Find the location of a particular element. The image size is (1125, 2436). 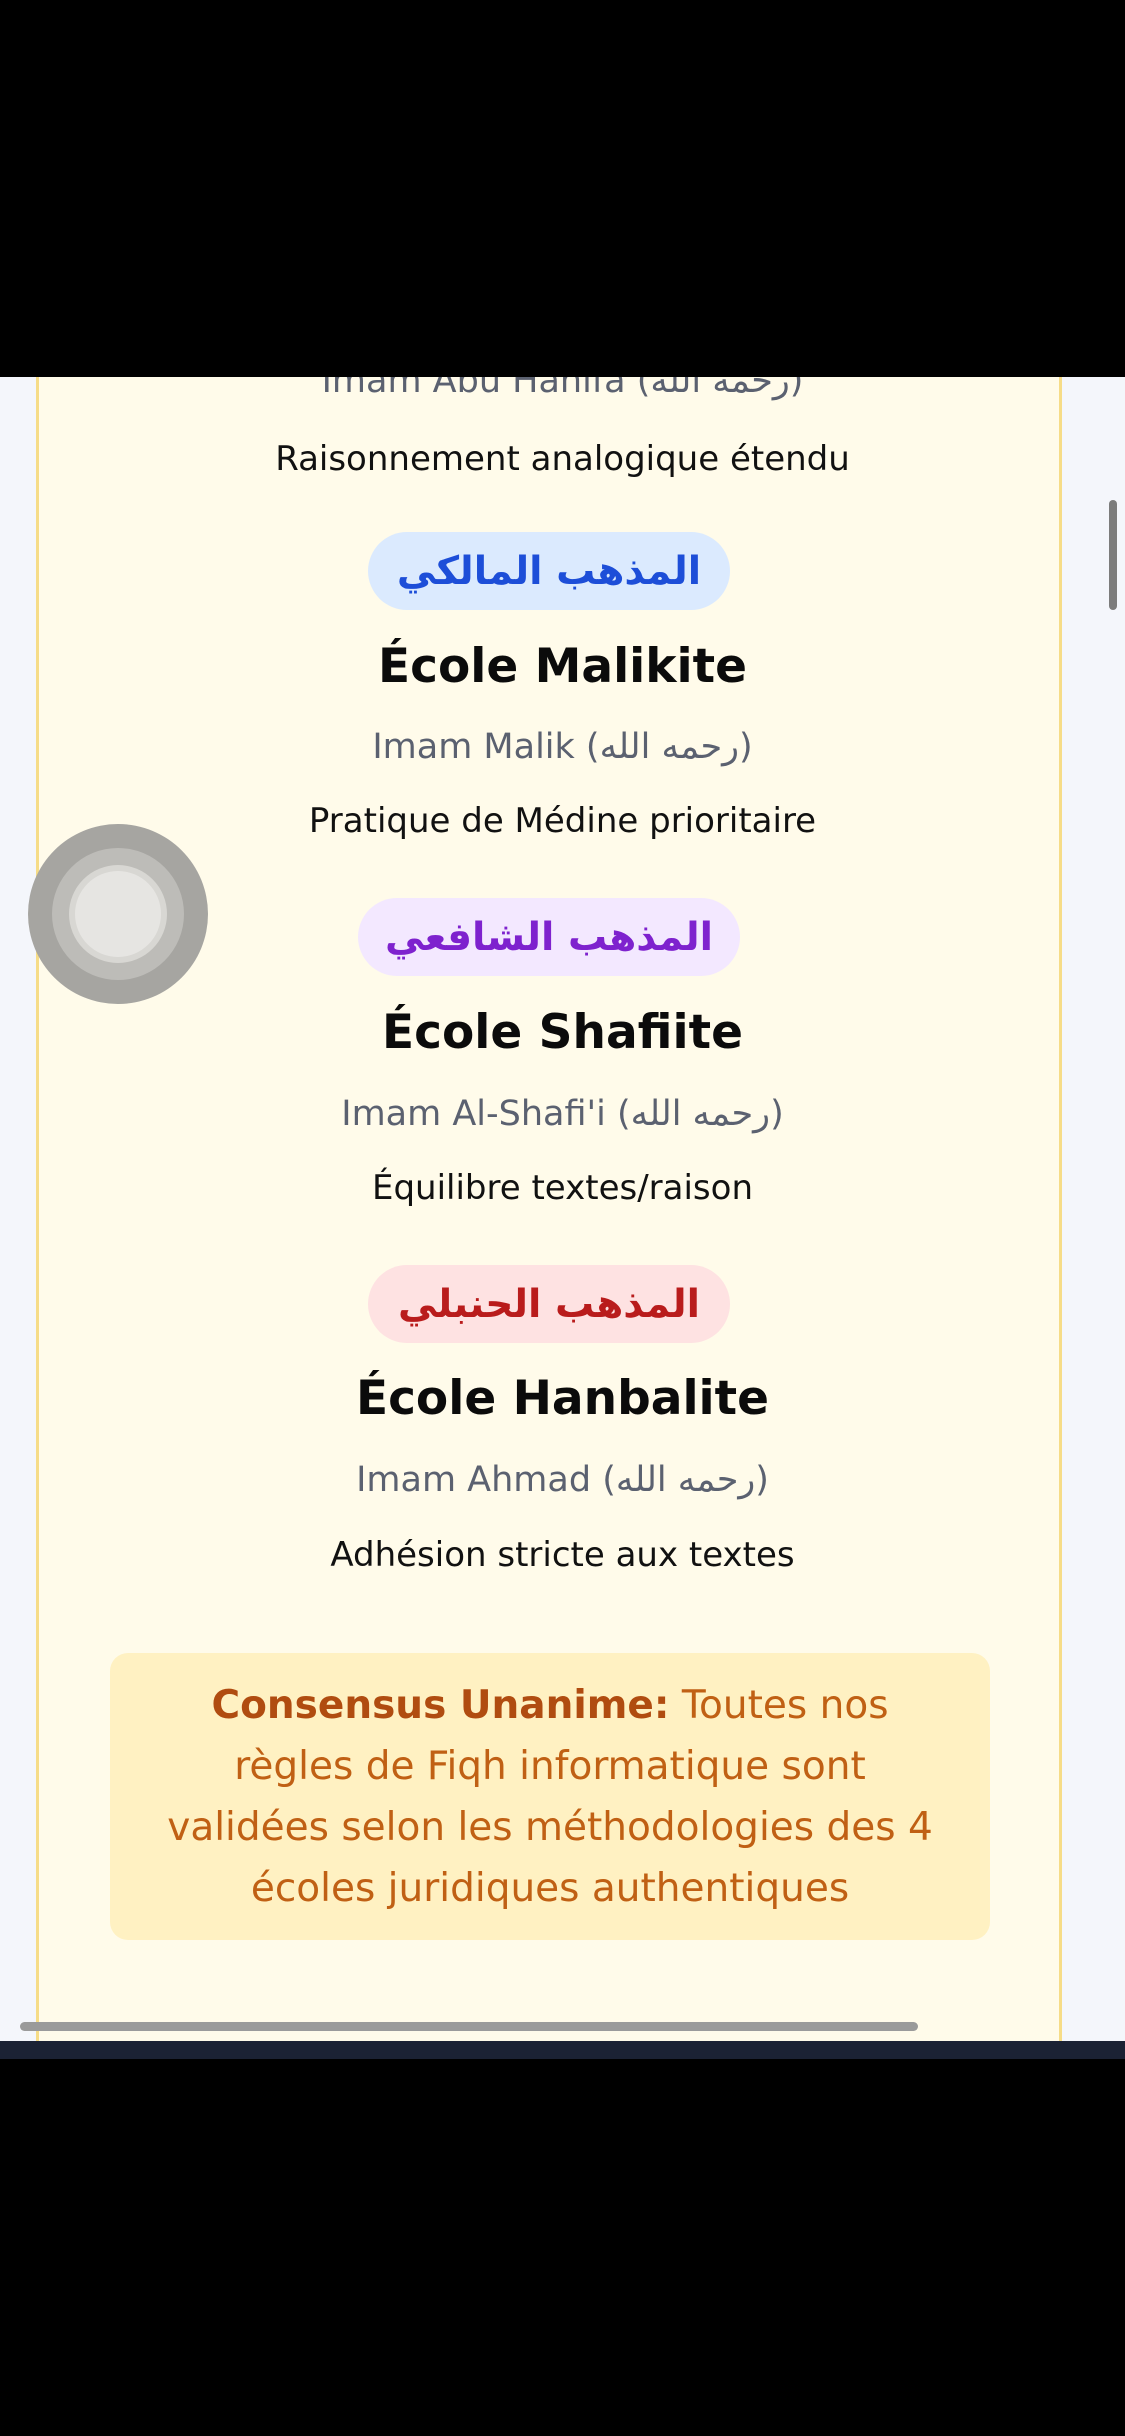

bottom-bar-strip is located at coordinates (562, 2050).